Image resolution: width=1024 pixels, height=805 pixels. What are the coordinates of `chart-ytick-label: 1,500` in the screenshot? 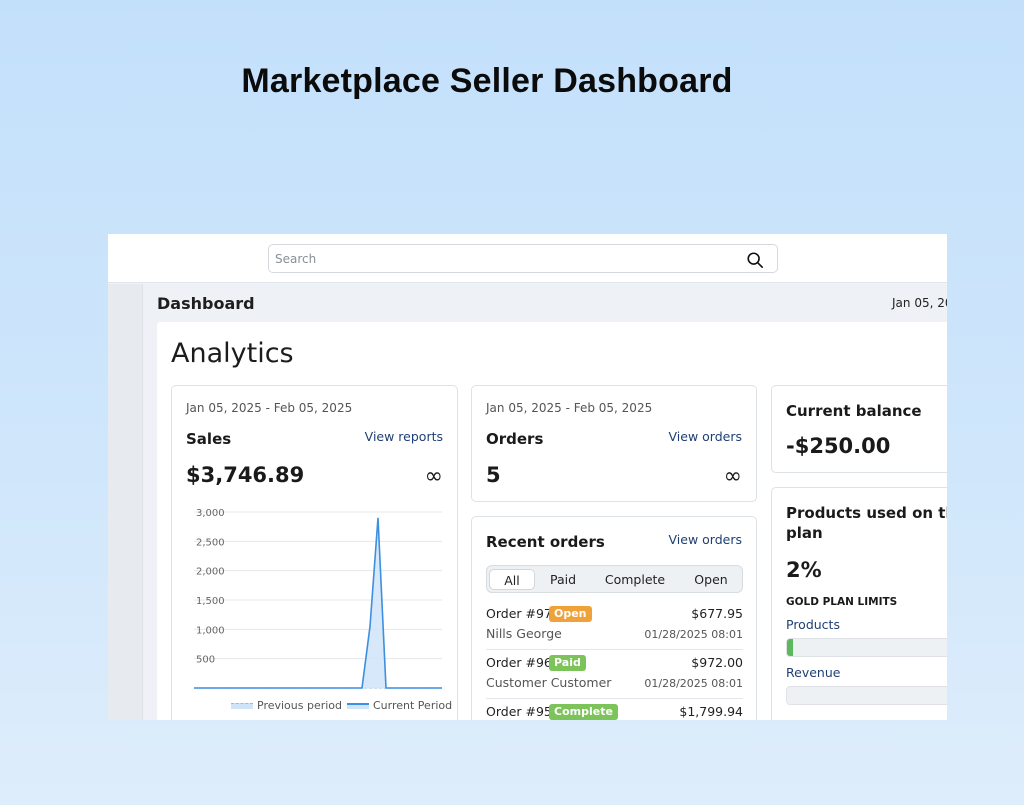 It's located at (210, 601).